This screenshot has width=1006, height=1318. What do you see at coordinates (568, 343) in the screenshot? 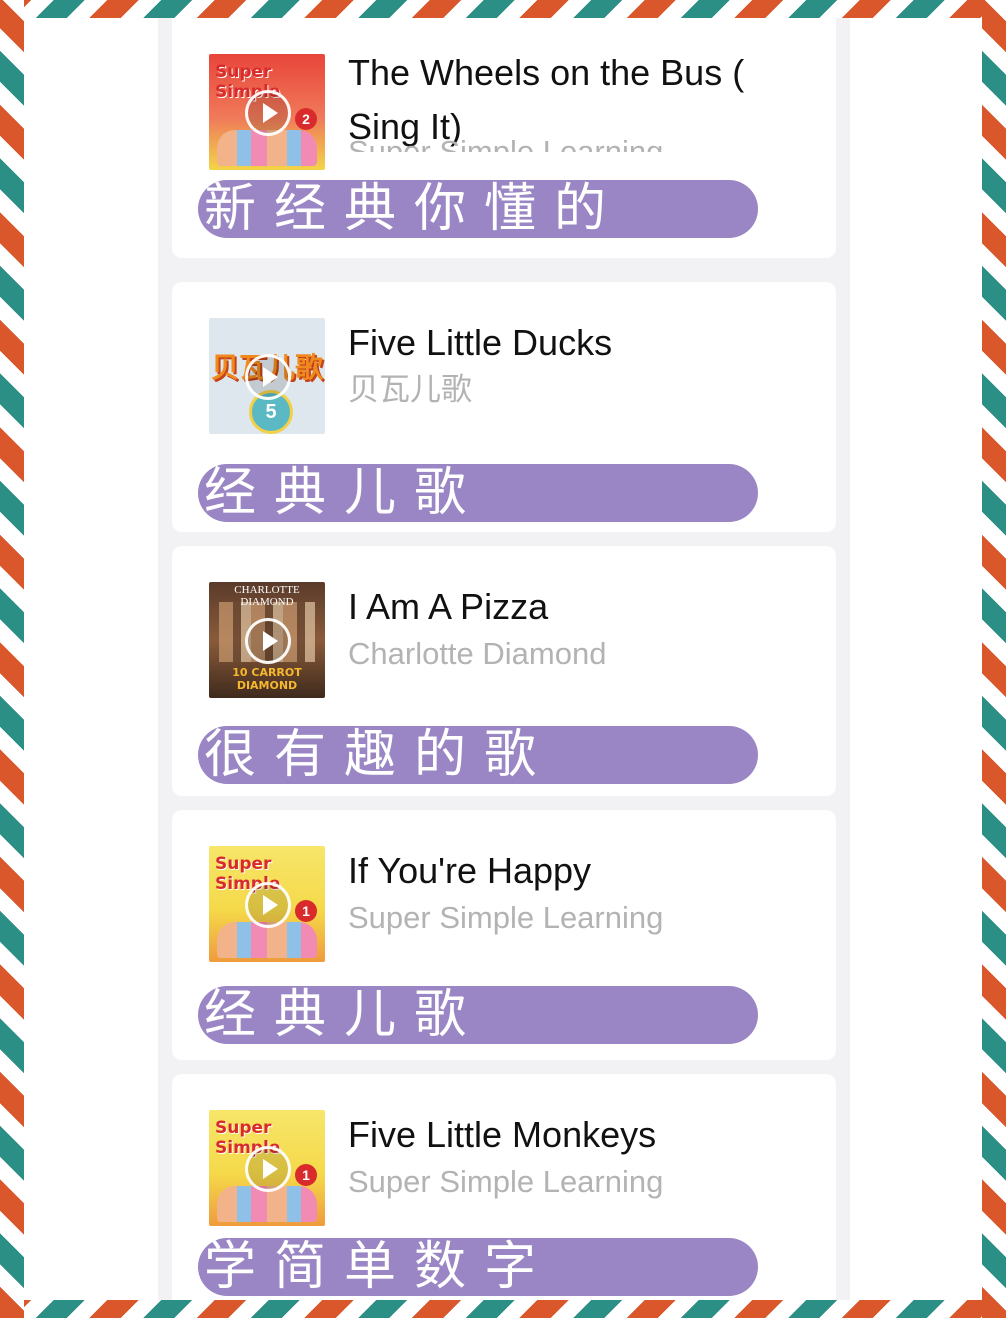
I see `song-title: Five Little Ducks` at bounding box center [568, 343].